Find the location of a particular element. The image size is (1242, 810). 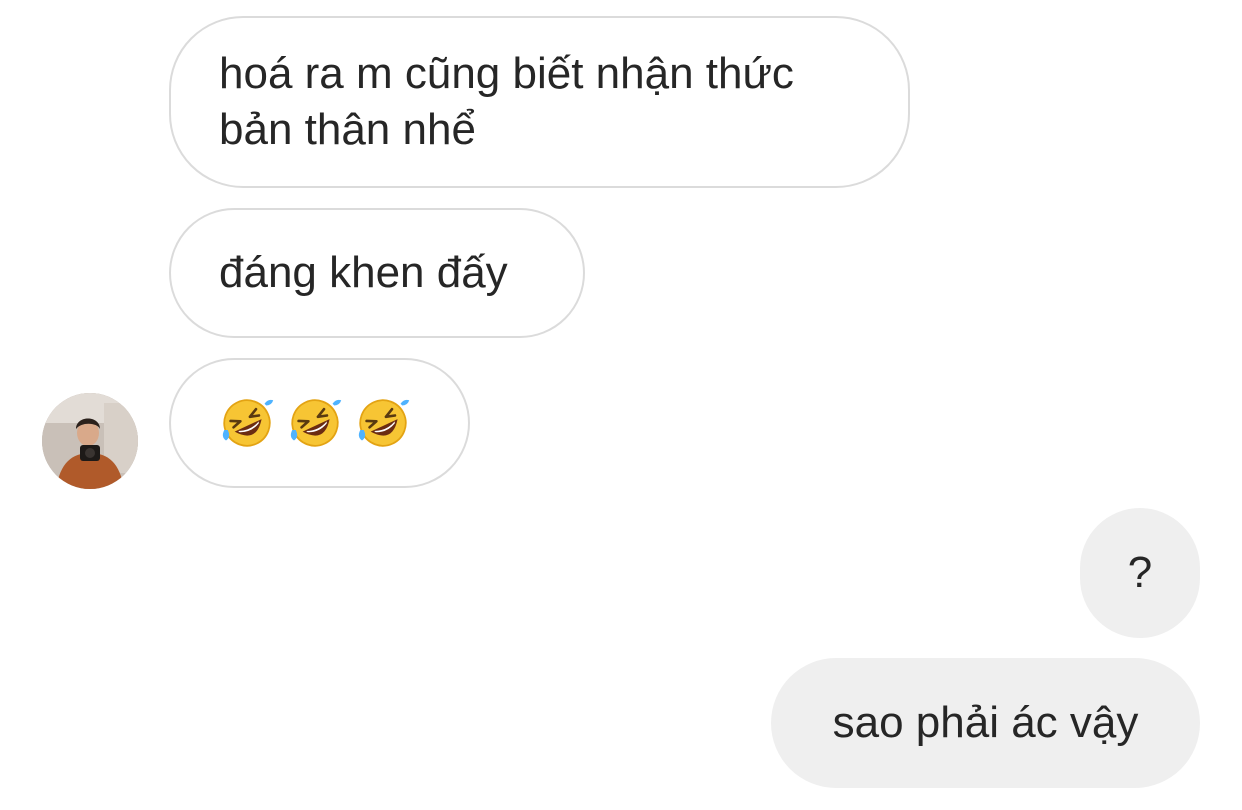

outgoing-message-bubble: ? is located at coordinates (1140, 573).